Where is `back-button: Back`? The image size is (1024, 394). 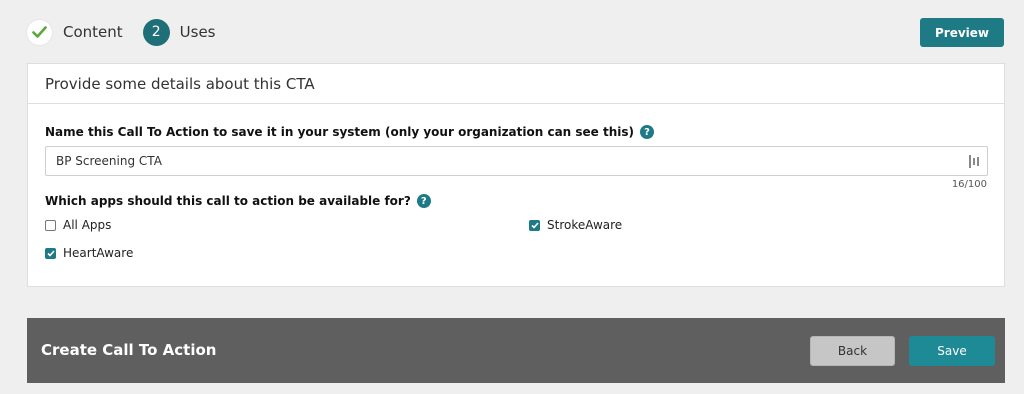
back-button: Back is located at coordinates (852, 351).